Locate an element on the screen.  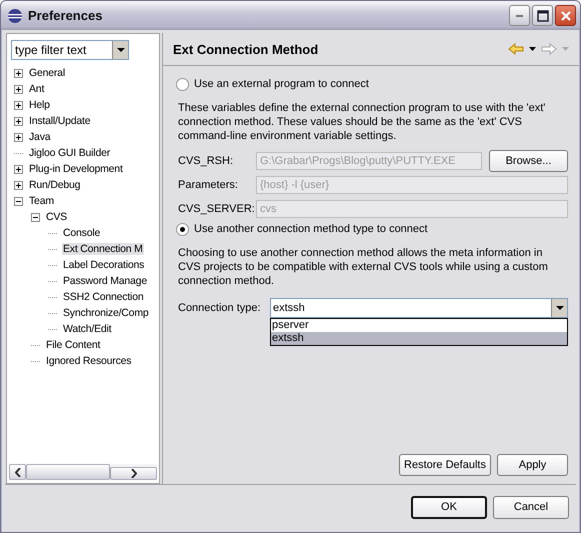
scroll-thumb is located at coordinates (68, 472).